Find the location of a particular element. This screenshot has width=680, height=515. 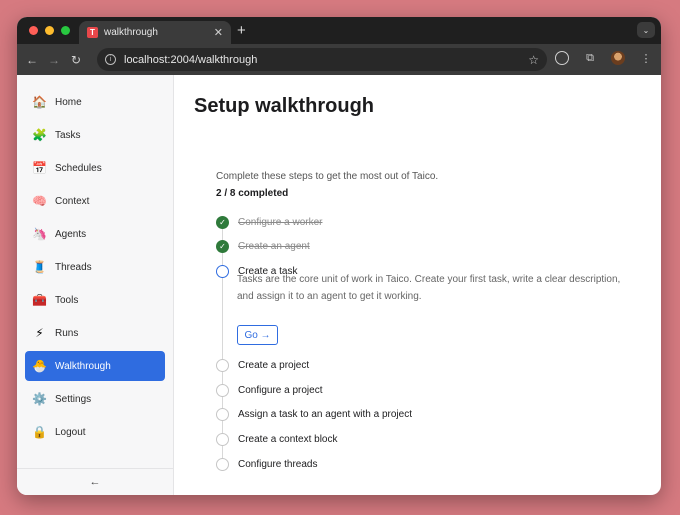

sidebar-item-label: Schedules is located at coordinates (78, 168).